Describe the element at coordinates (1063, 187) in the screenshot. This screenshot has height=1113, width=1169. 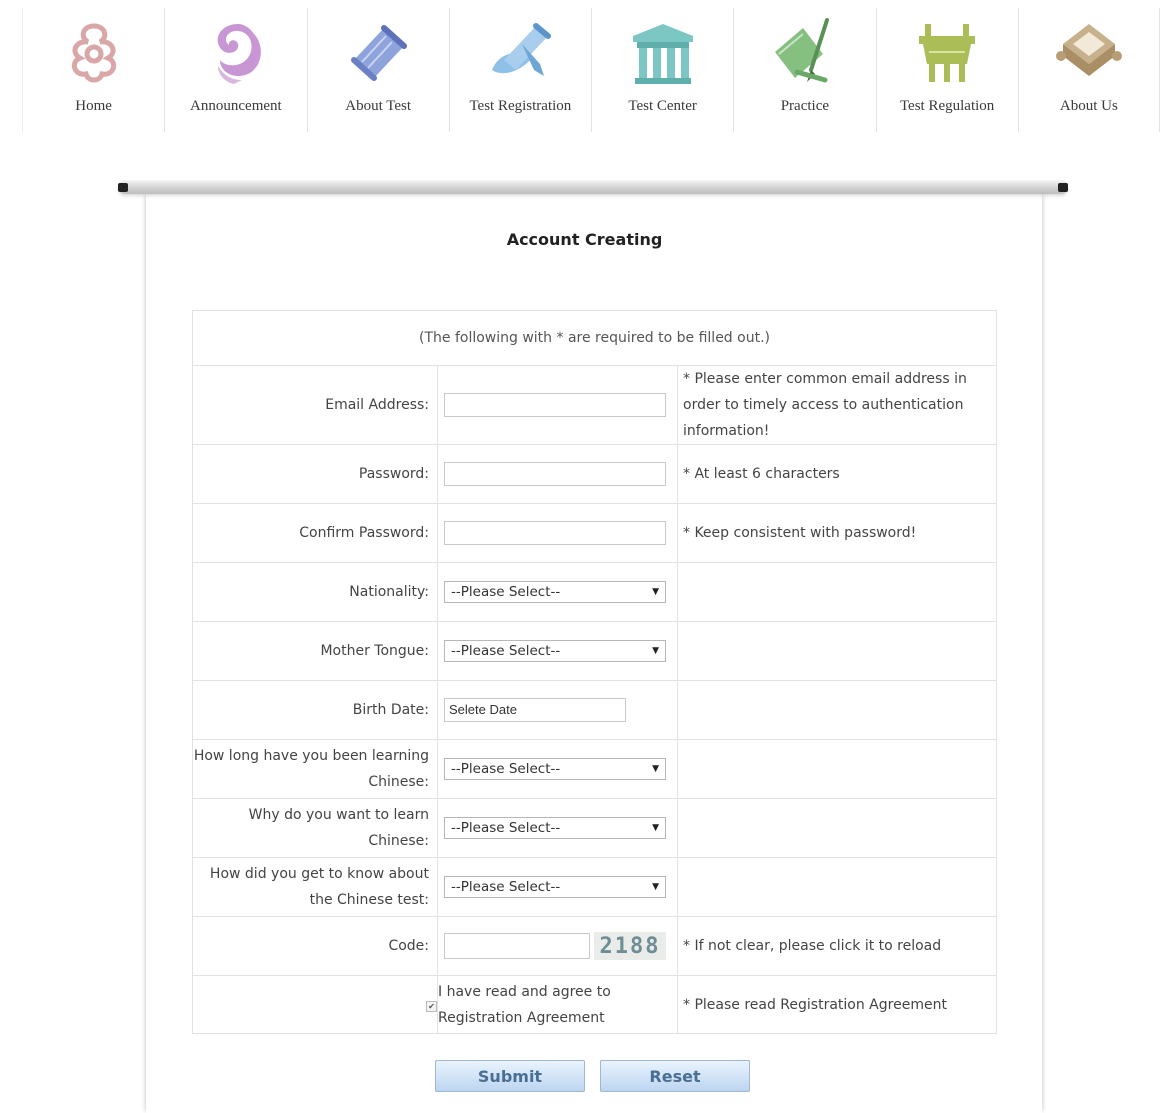
I see `scroll-rod-end-right` at that location.